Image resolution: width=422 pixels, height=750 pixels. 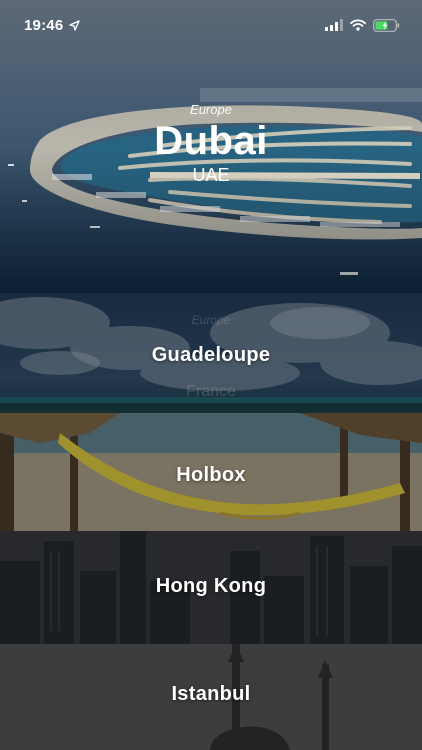 What do you see at coordinates (211, 391) in the screenshot?
I see `guadeloupe-country-faded: France` at bounding box center [211, 391].